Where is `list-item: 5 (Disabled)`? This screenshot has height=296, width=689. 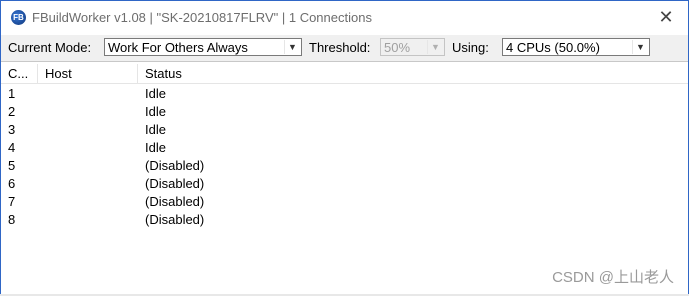
list-item: 5 (Disabled) is located at coordinates (344, 166).